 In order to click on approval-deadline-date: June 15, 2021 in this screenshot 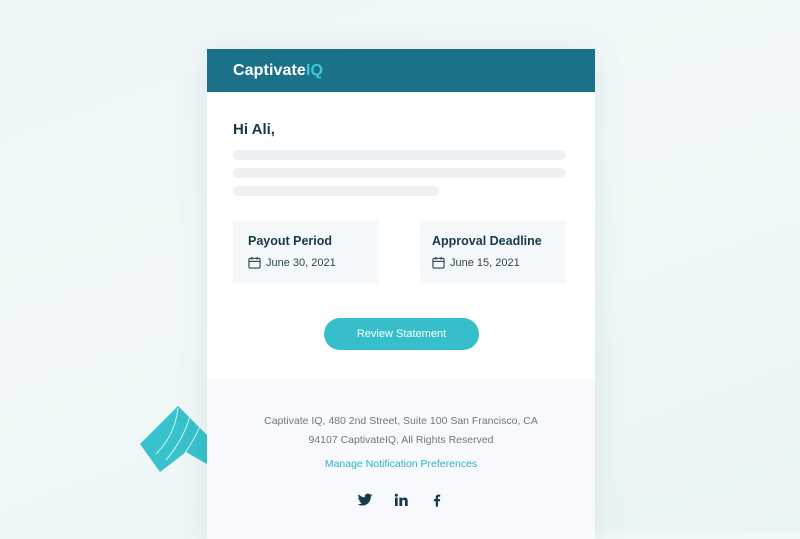, I will do `click(485, 262)`.